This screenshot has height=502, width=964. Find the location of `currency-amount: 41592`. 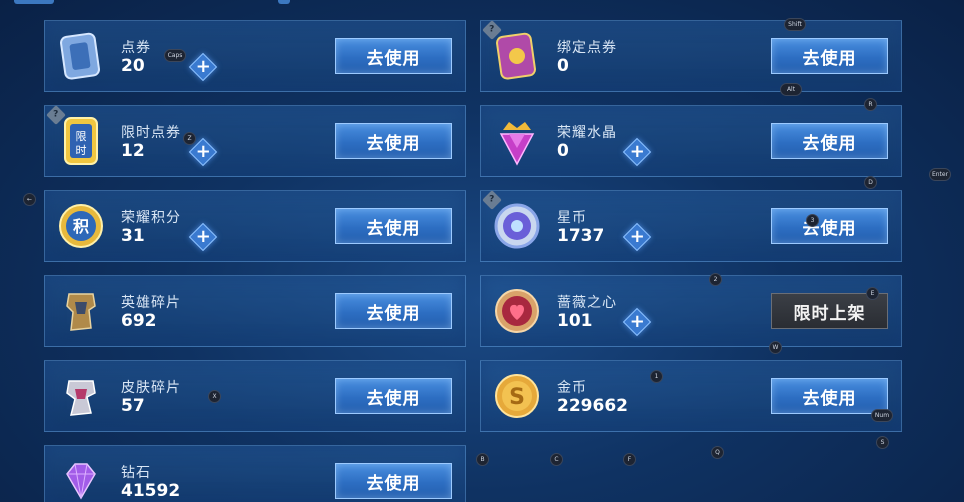

currency-amount: 41592 is located at coordinates (151, 491).